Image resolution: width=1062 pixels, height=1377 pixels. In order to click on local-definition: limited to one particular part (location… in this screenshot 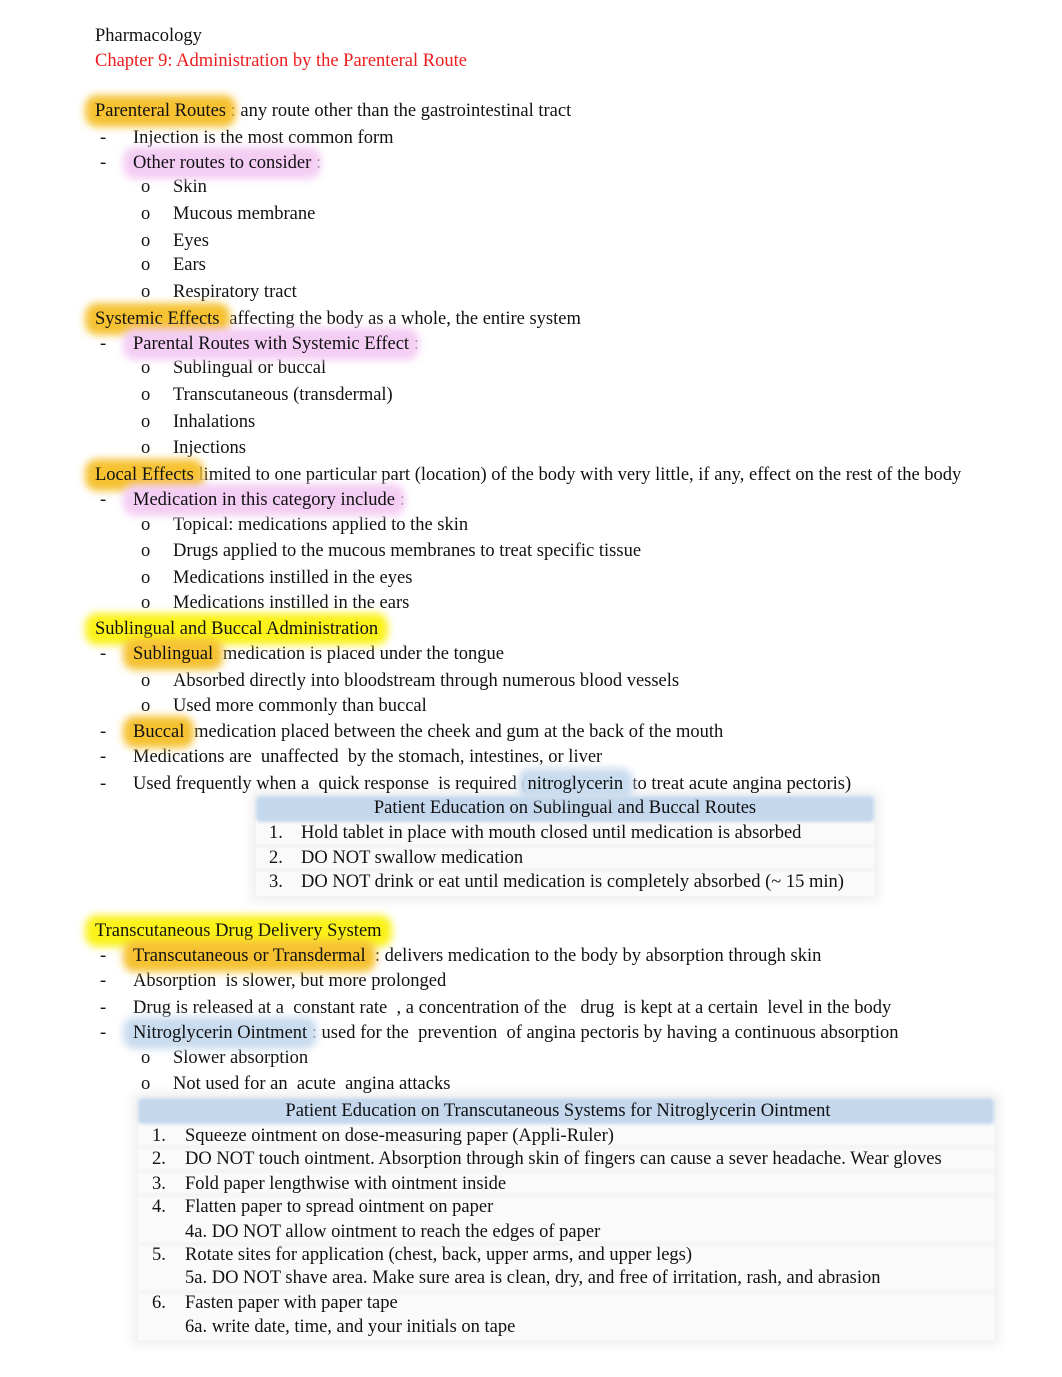, I will do `click(577, 475)`.